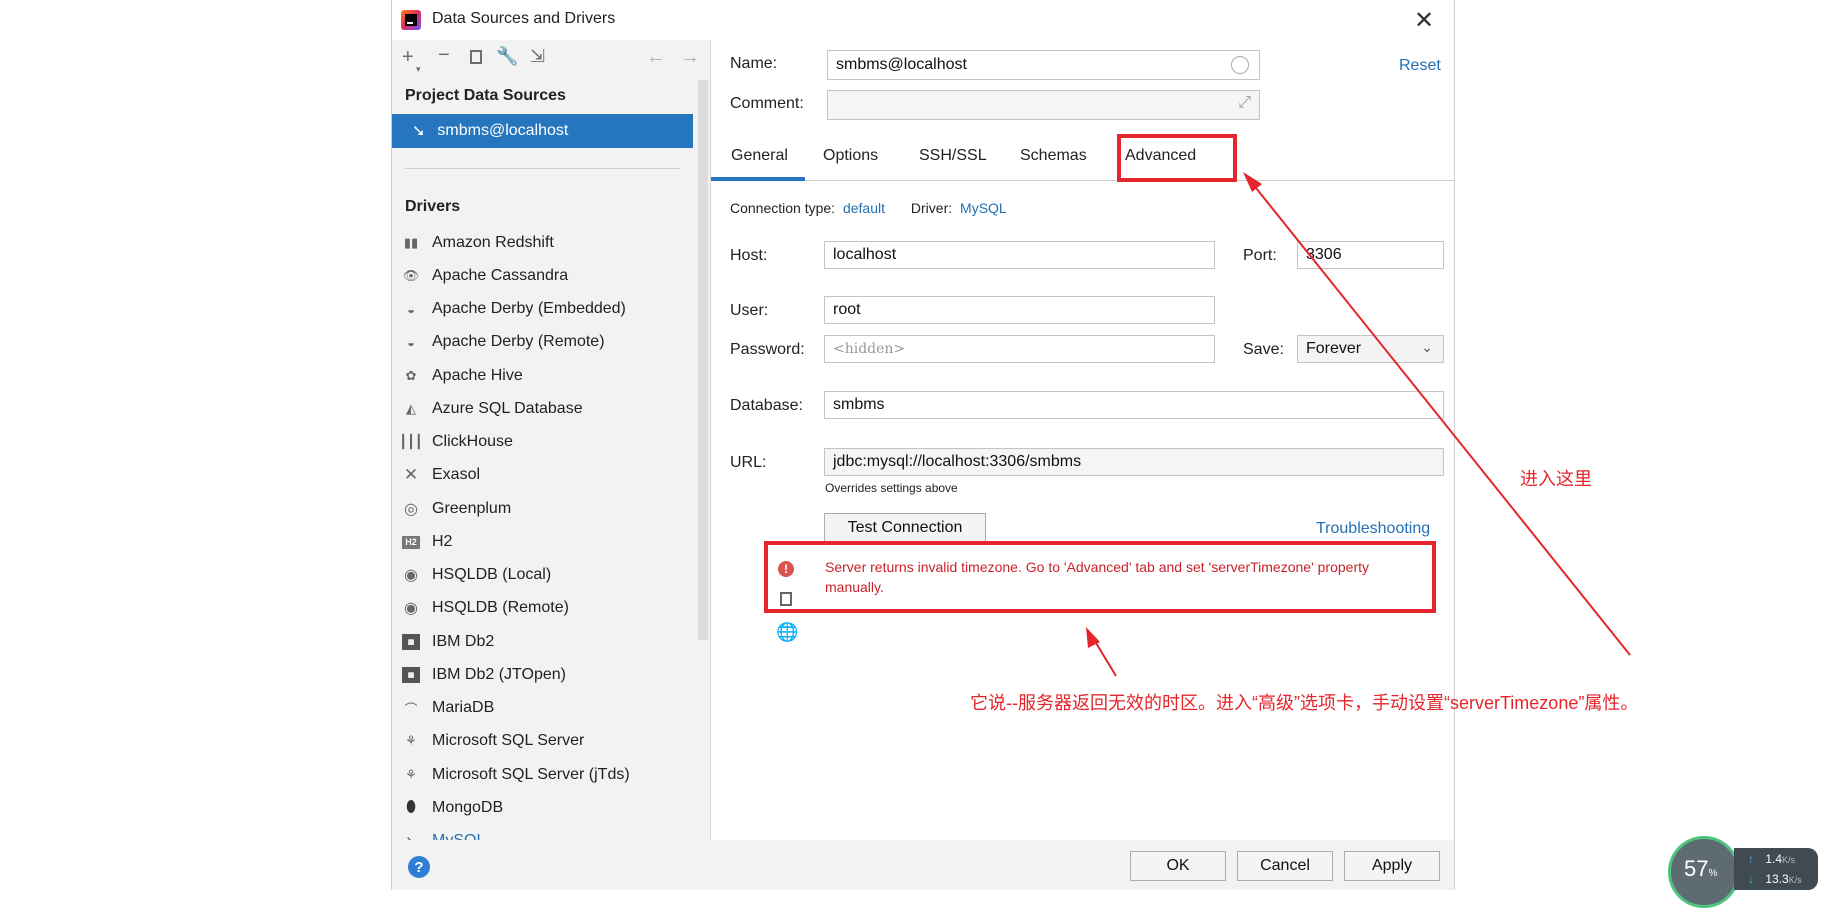 The width and height of the screenshot is (1840, 908). I want to click on troubleshooting-link: Troubleshooting, so click(1373, 529).